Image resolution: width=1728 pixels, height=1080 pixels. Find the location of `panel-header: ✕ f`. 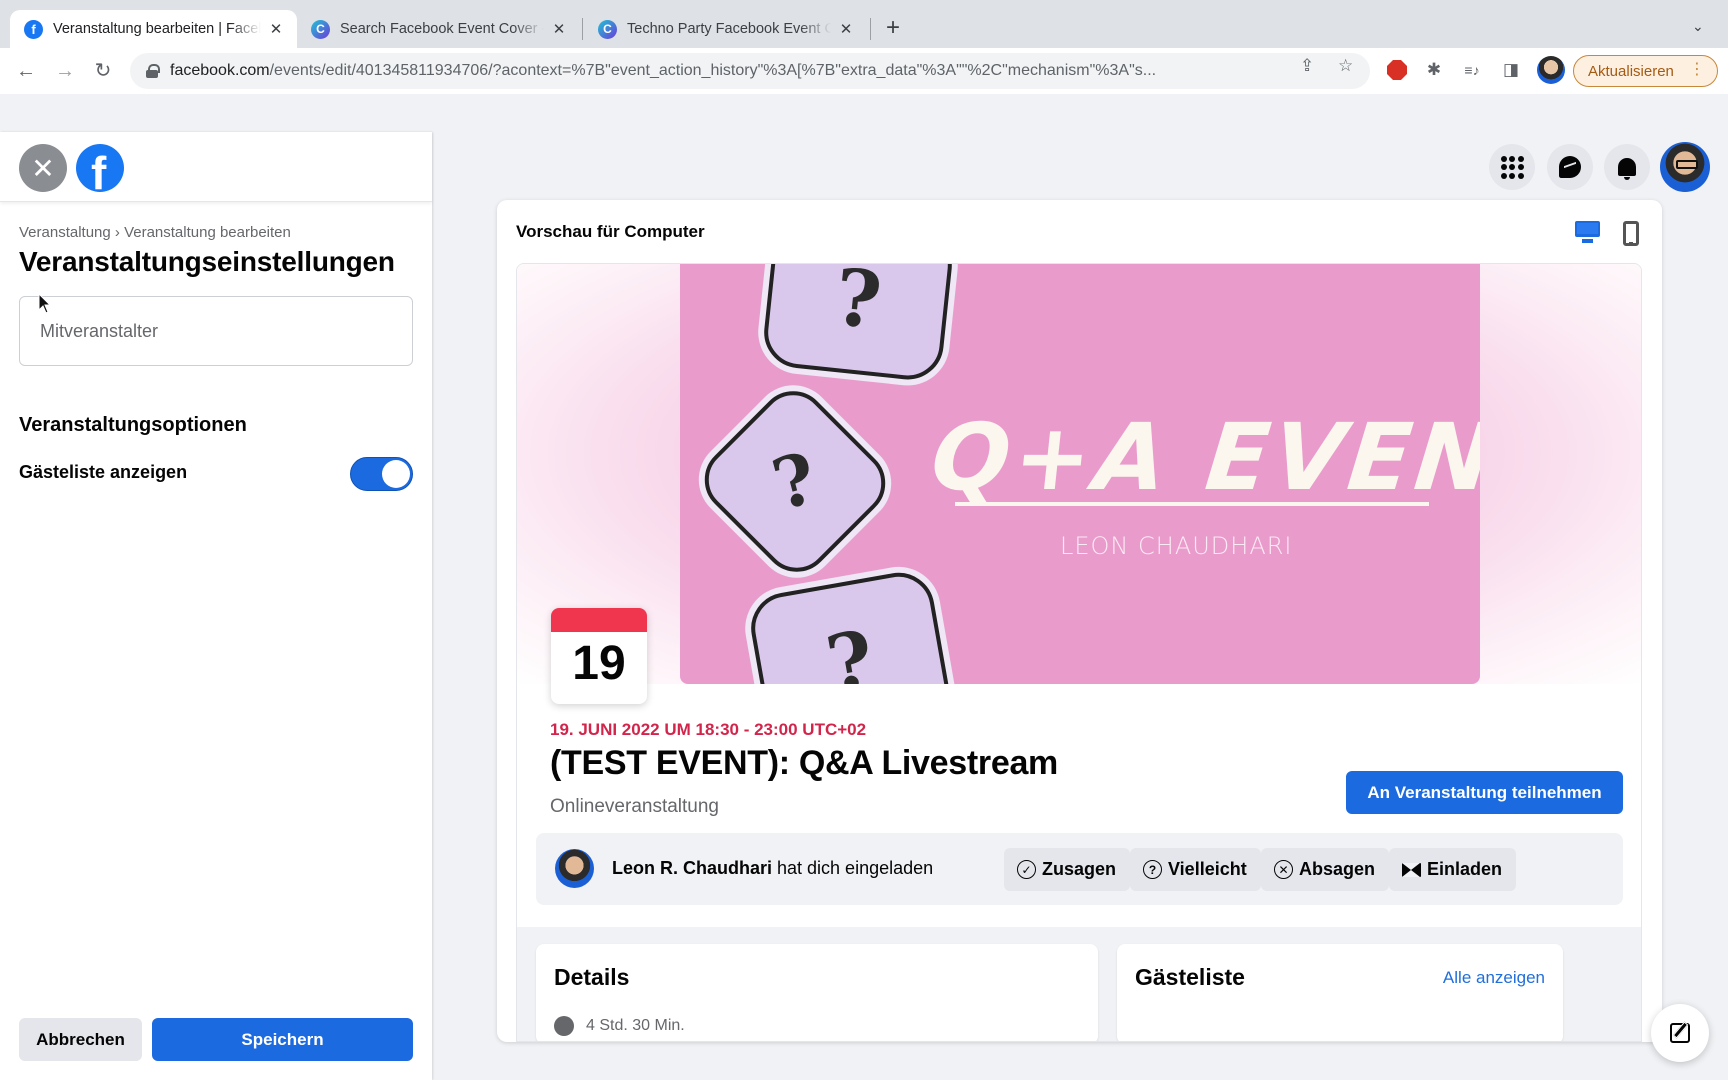

panel-header: ✕ f is located at coordinates (216, 167).